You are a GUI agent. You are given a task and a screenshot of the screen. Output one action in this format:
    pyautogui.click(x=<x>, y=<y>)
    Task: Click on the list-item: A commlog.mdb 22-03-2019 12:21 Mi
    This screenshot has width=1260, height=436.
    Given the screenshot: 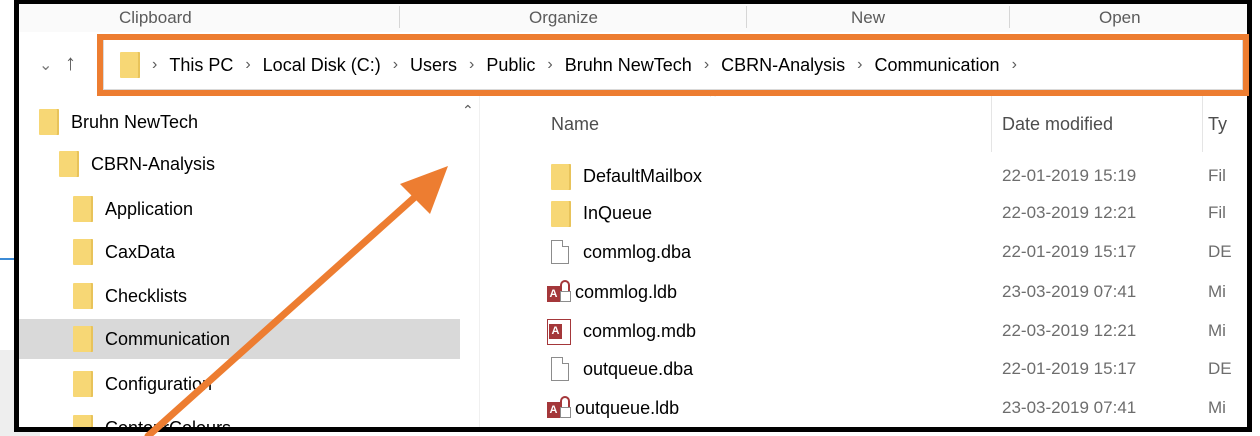 What is the action you would take?
    pyautogui.click(x=863, y=333)
    